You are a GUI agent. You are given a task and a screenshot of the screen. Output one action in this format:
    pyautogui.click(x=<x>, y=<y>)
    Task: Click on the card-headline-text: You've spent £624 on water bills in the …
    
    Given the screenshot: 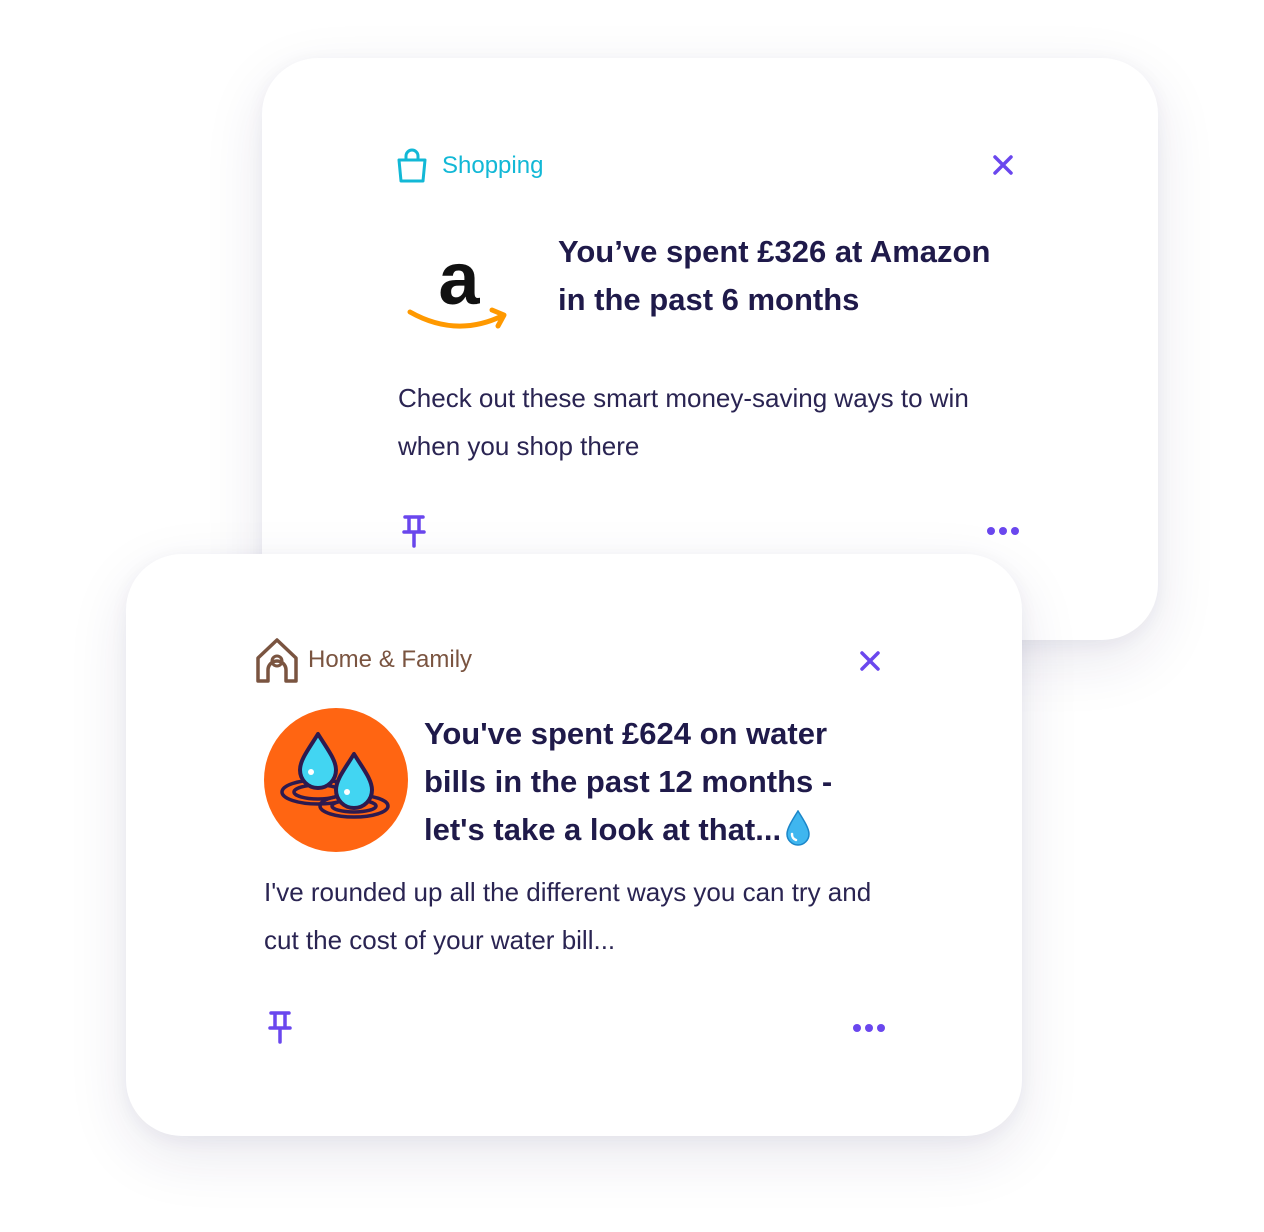 What is the action you would take?
    pyautogui.click(x=628, y=781)
    